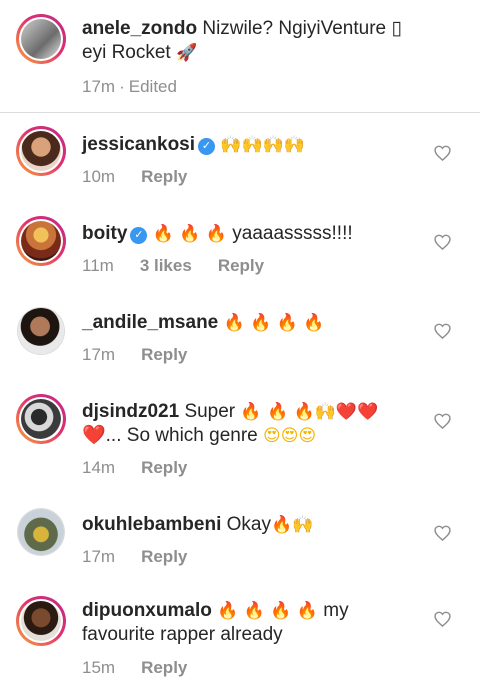 The image size is (480, 678). Describe the element at coordinates (99, 667) in the screenshot. I see `comment-time: 15m` at that location.